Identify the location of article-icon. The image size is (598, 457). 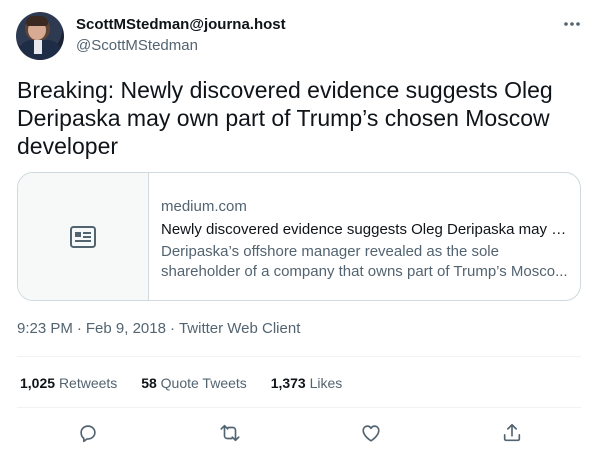
(83, 237).